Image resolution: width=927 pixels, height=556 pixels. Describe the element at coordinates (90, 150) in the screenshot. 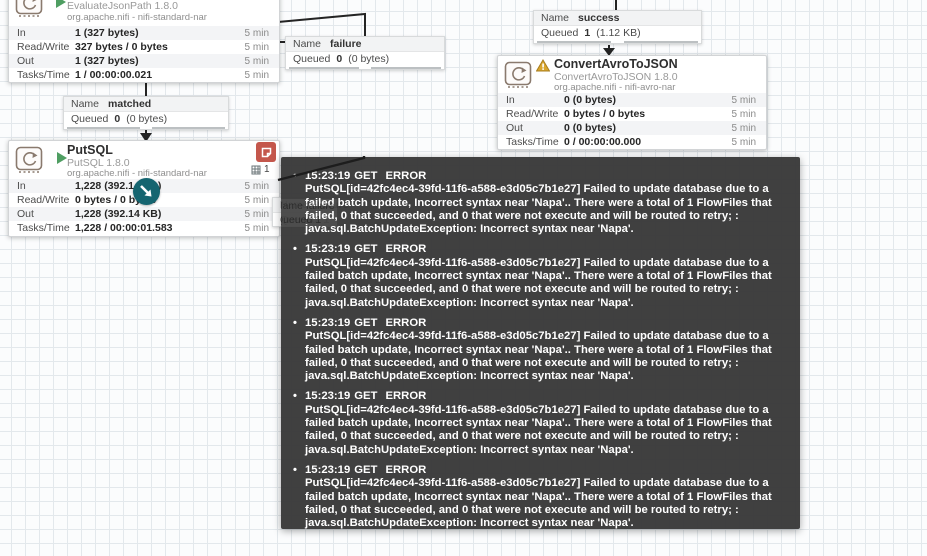

I see `processor-title: PutSQL` at that location.